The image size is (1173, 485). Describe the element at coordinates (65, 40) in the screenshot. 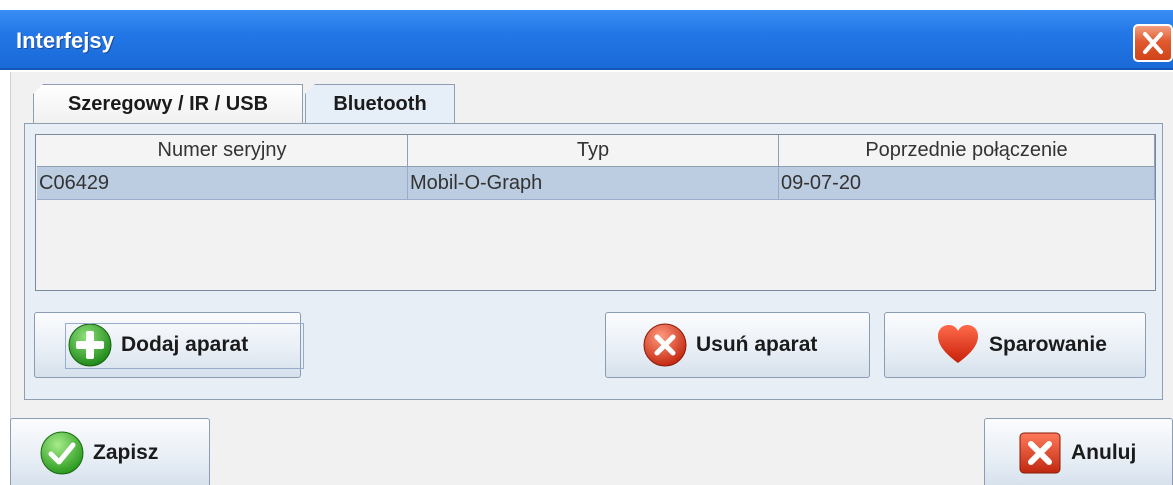

I see `window-title: Interfejsy` at that location.